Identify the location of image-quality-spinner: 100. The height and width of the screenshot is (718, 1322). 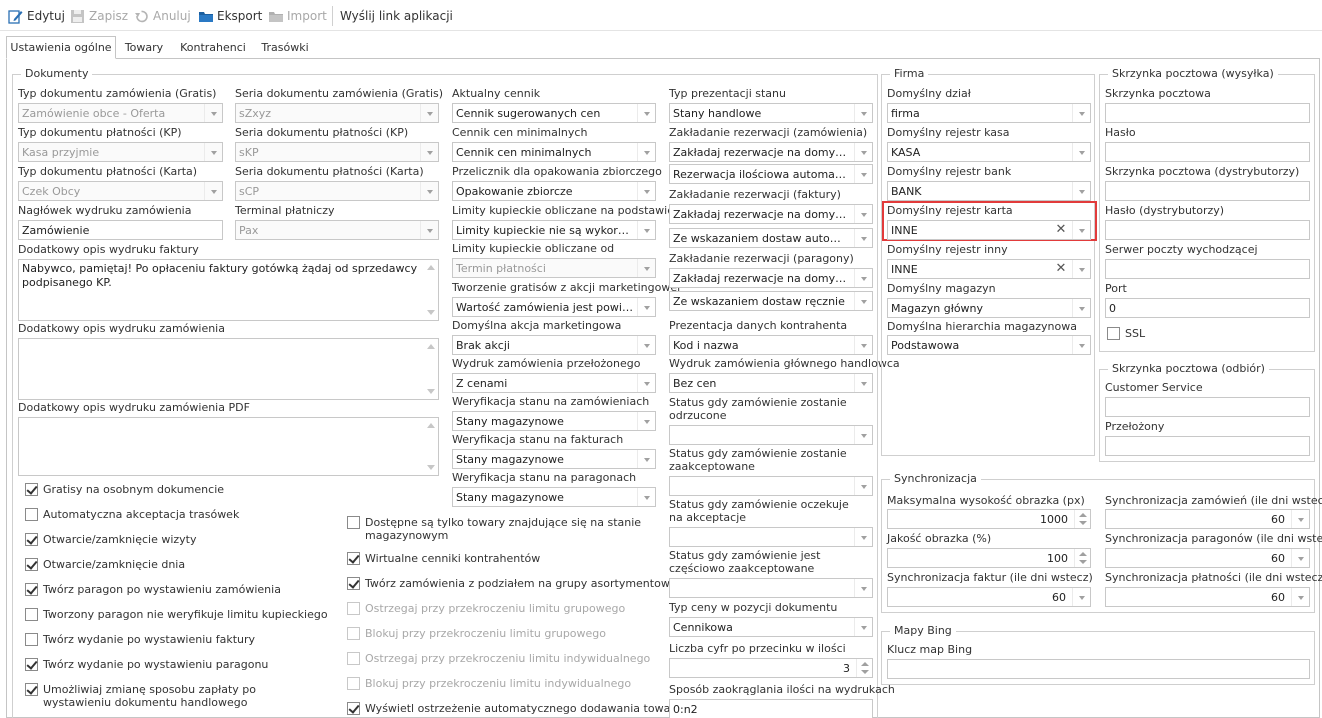
(989, 558).